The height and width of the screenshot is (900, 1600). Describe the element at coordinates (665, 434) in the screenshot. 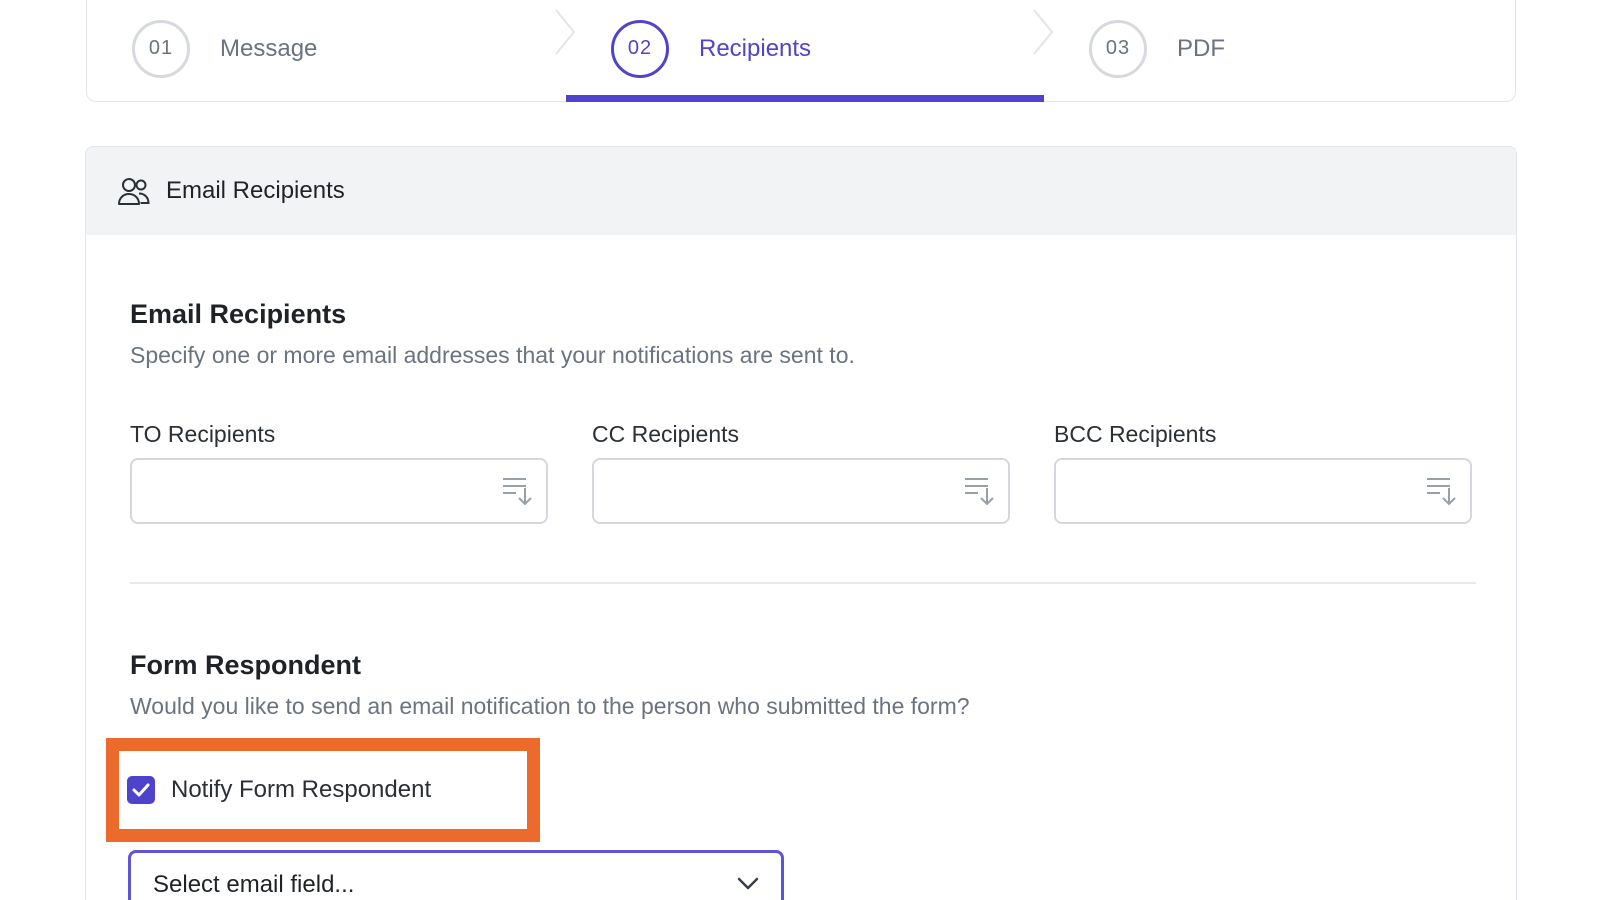

I see `field-label: CC Recipients` at that location.